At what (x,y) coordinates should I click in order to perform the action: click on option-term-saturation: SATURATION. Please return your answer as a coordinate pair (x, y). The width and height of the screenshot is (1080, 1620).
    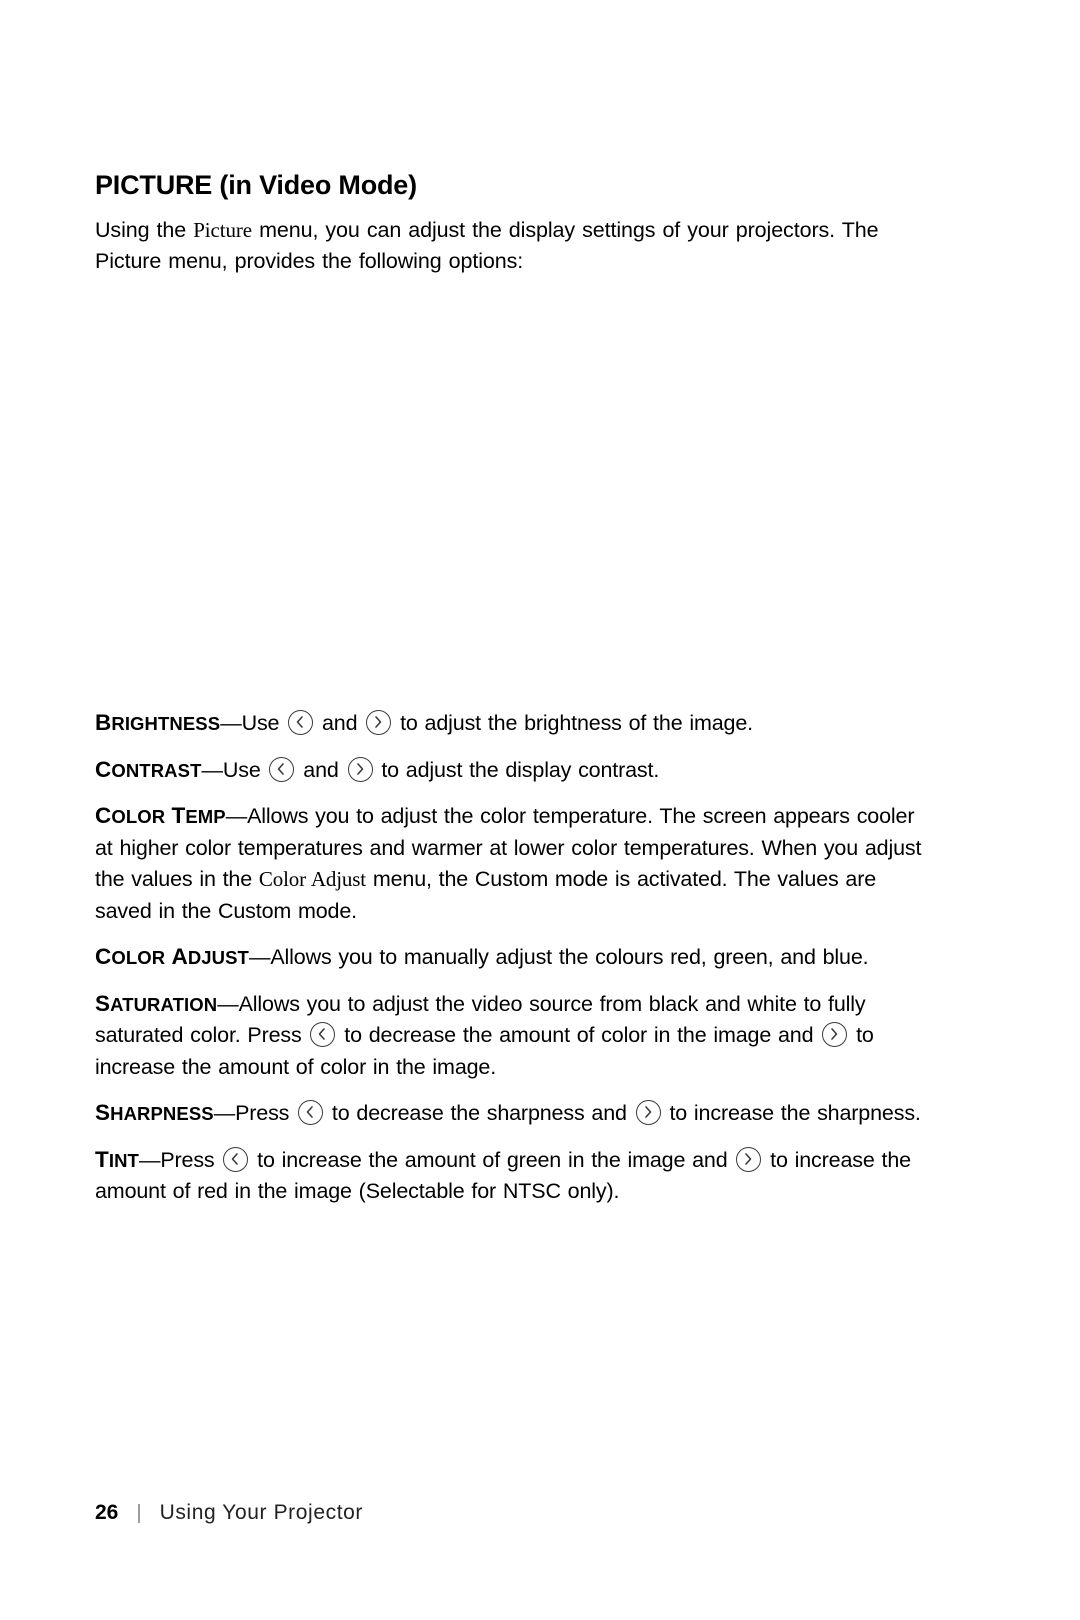
    Looking at the image, I should click on (156, 1003).